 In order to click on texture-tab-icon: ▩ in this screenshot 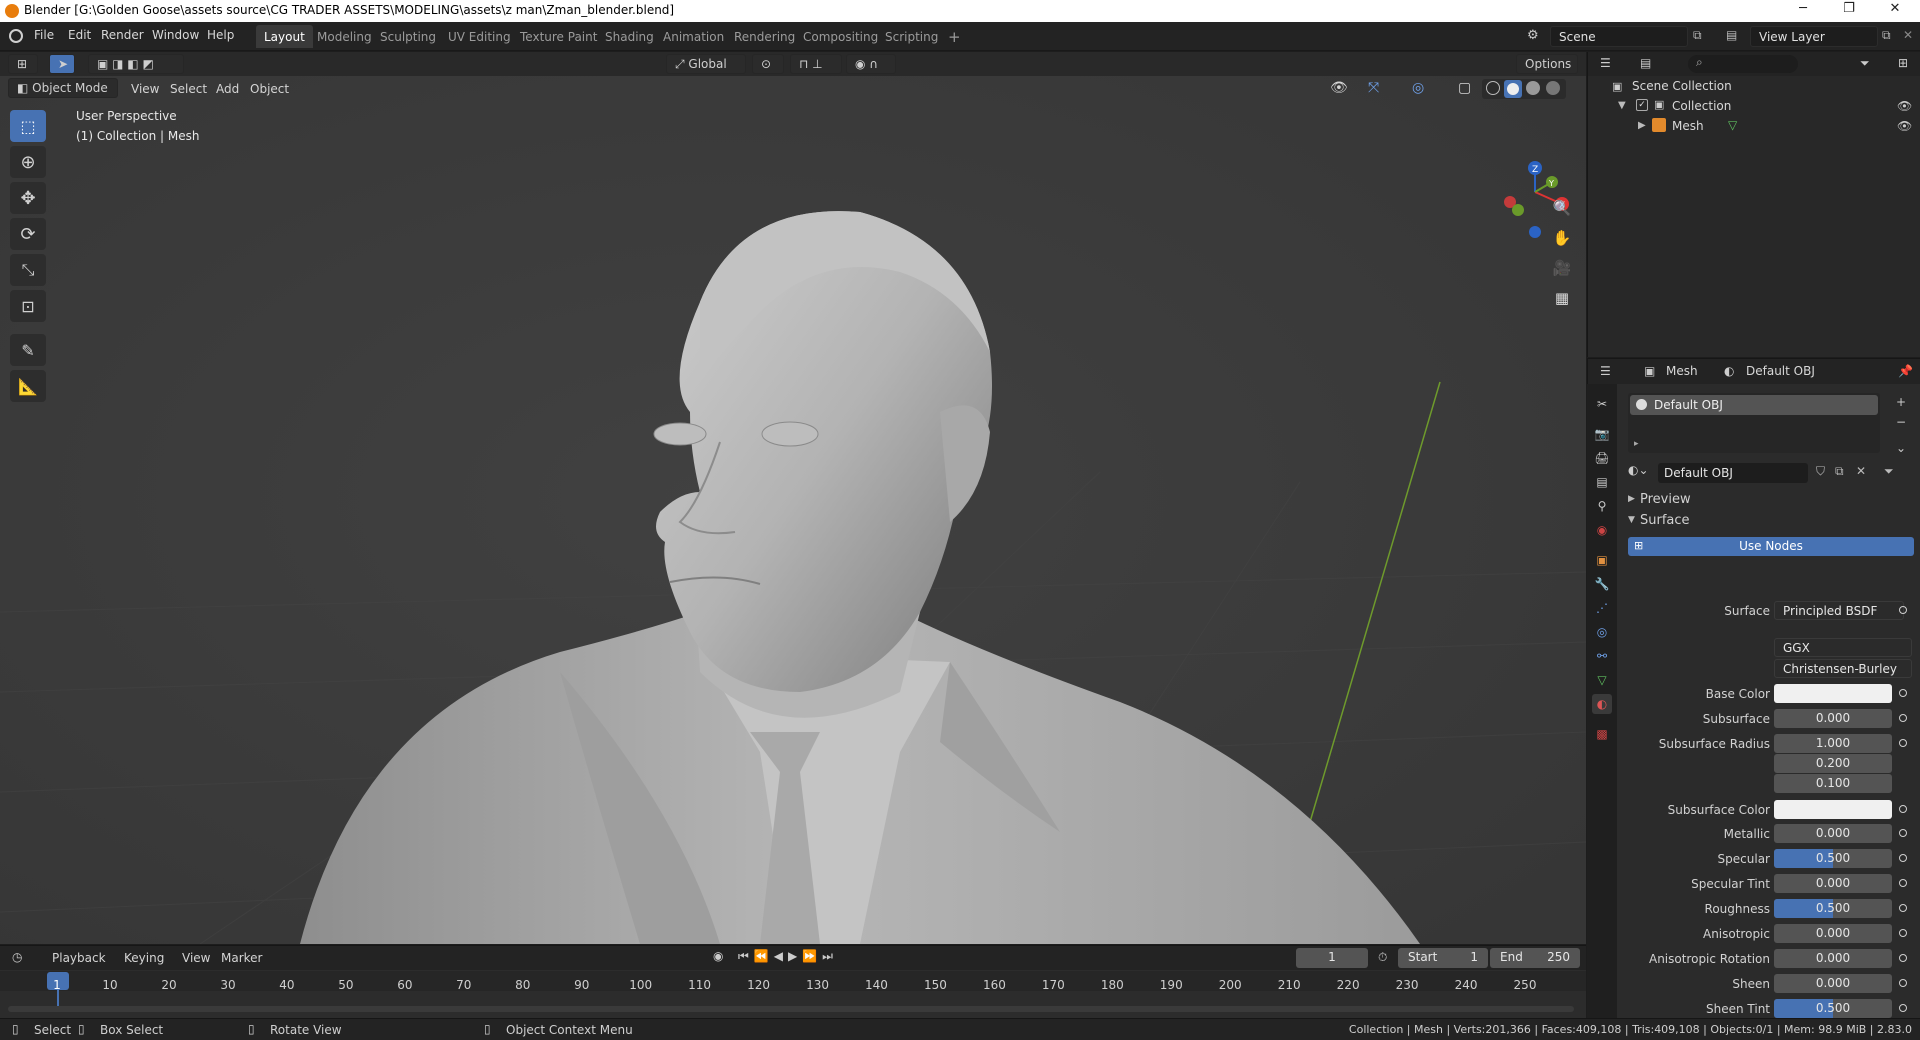, I will do `click(1602, 734)`.